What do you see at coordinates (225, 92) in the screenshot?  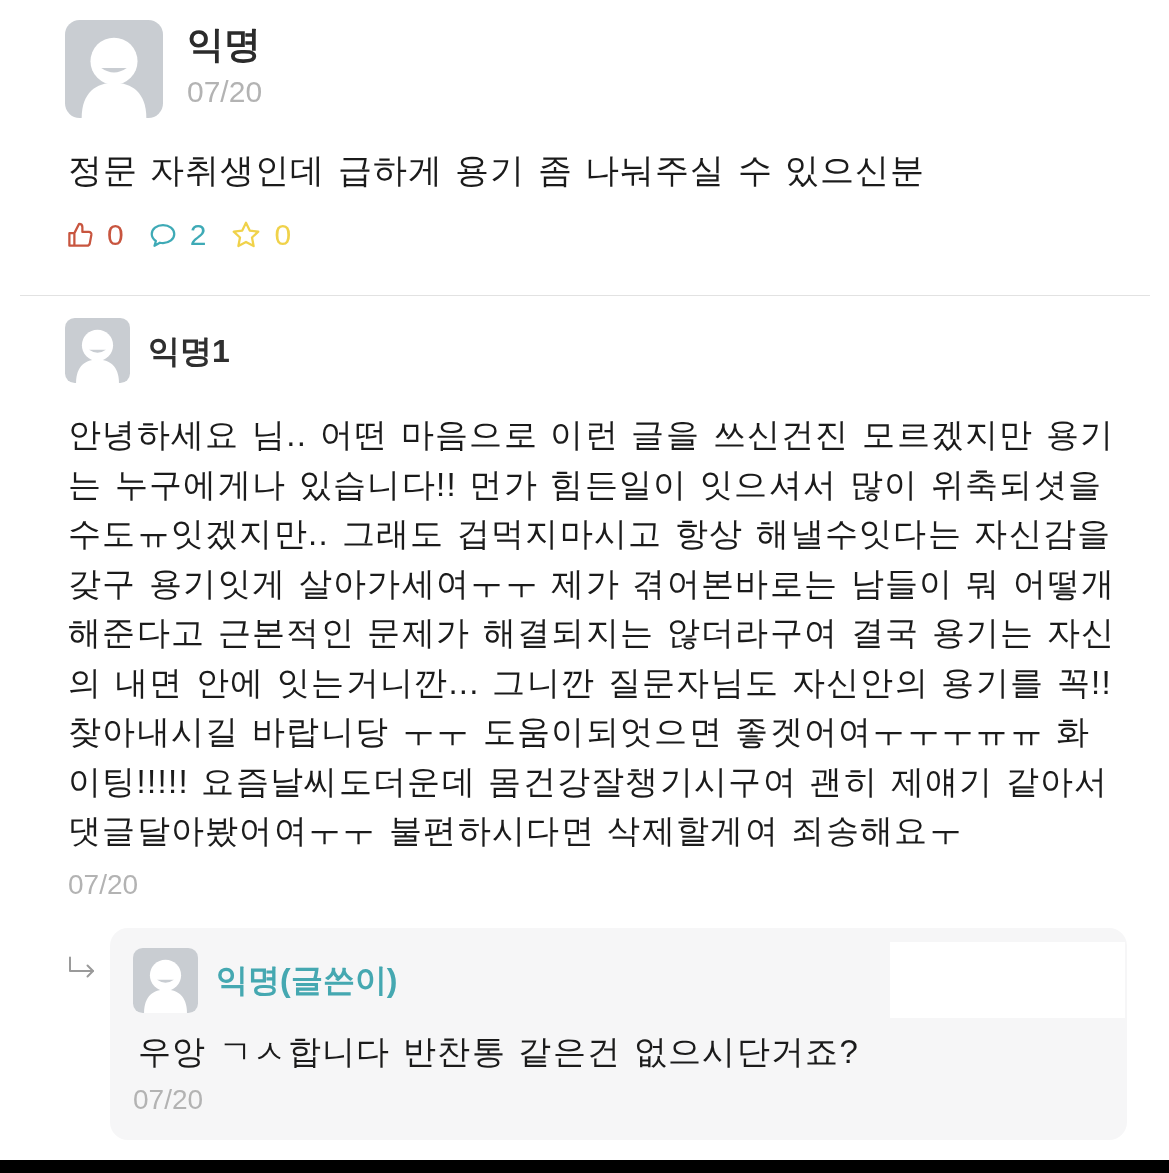 I see `post-date: 07/20` at bounding box center [225, 92].